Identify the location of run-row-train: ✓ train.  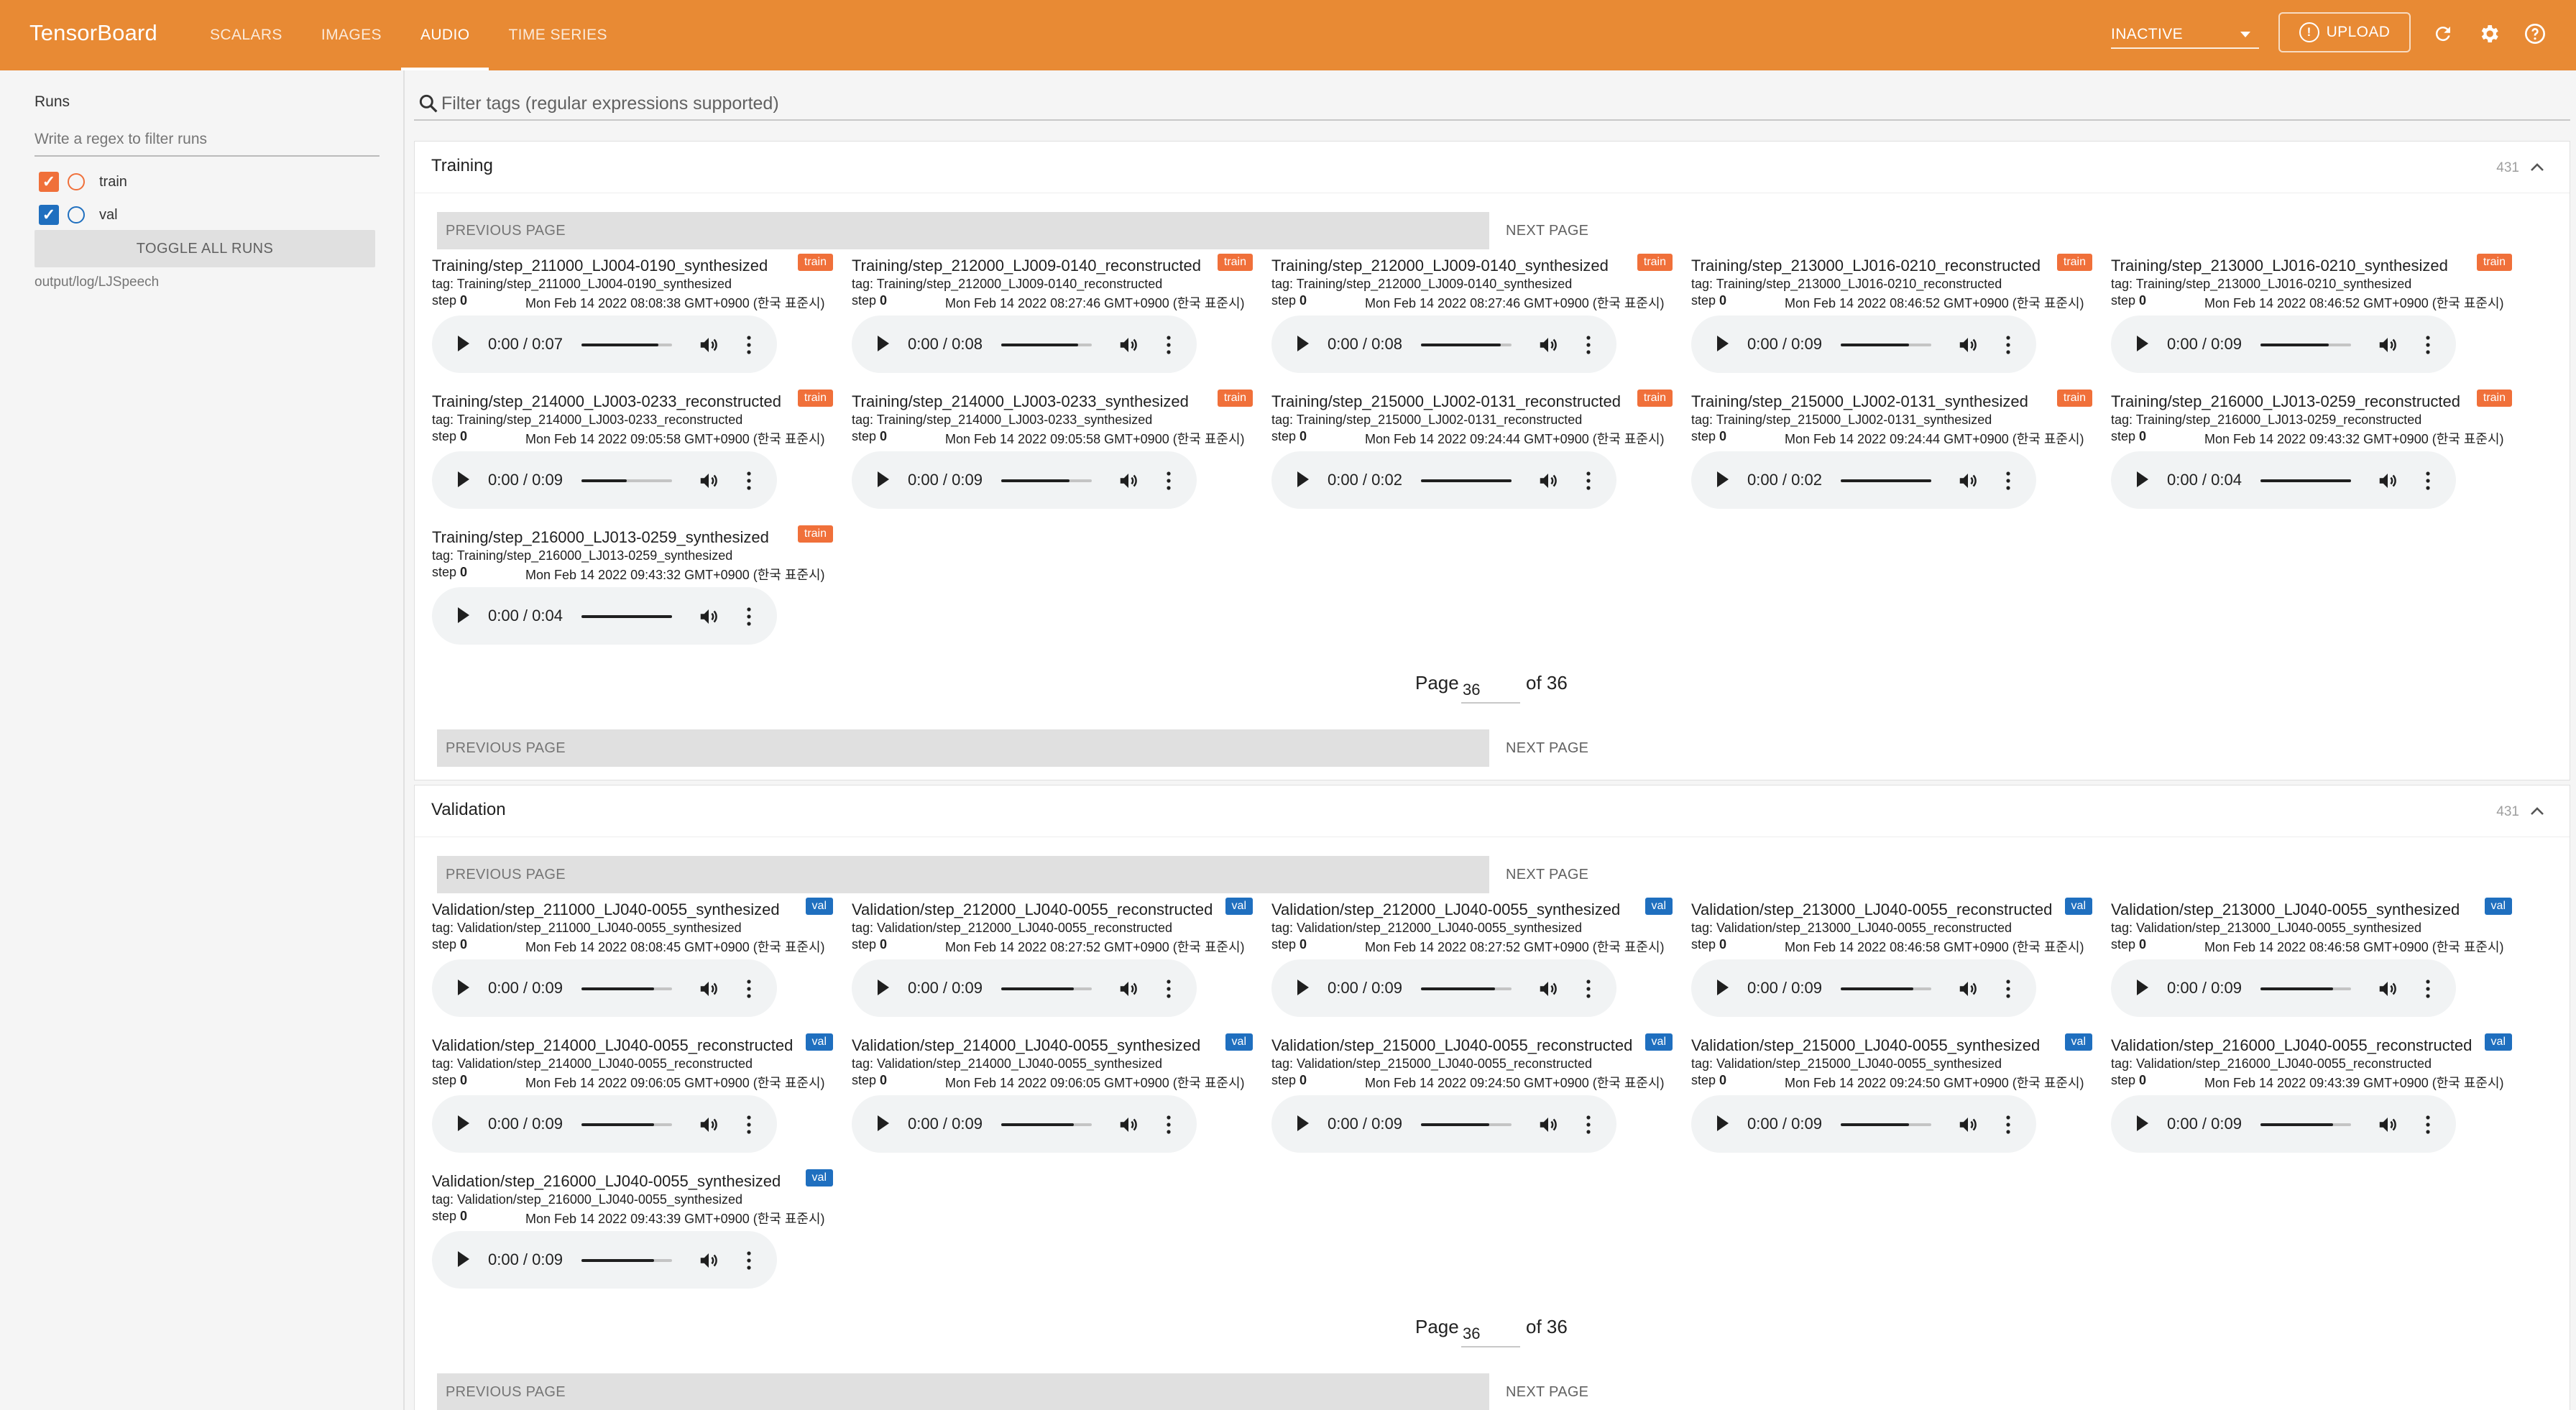
(83, 182).